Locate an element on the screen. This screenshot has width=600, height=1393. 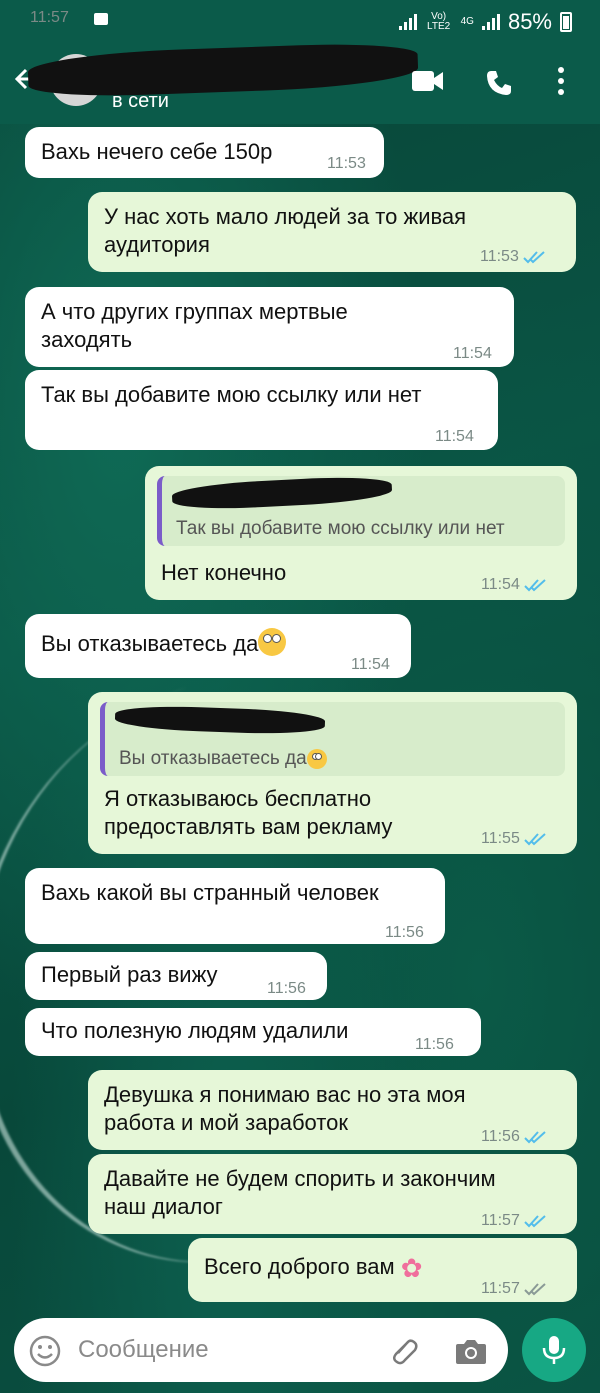
microphone-icon is located at coordinates (554, 1350).